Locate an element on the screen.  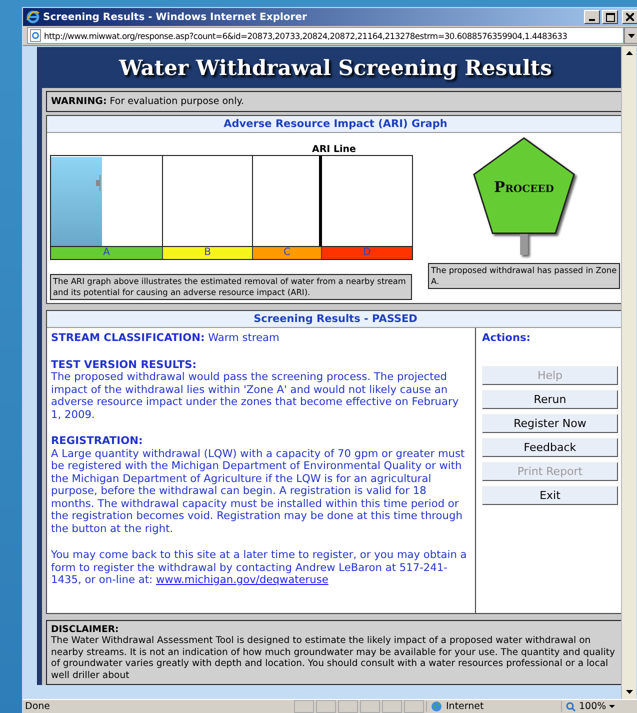
page-icon is located at coordinates (35, 35).